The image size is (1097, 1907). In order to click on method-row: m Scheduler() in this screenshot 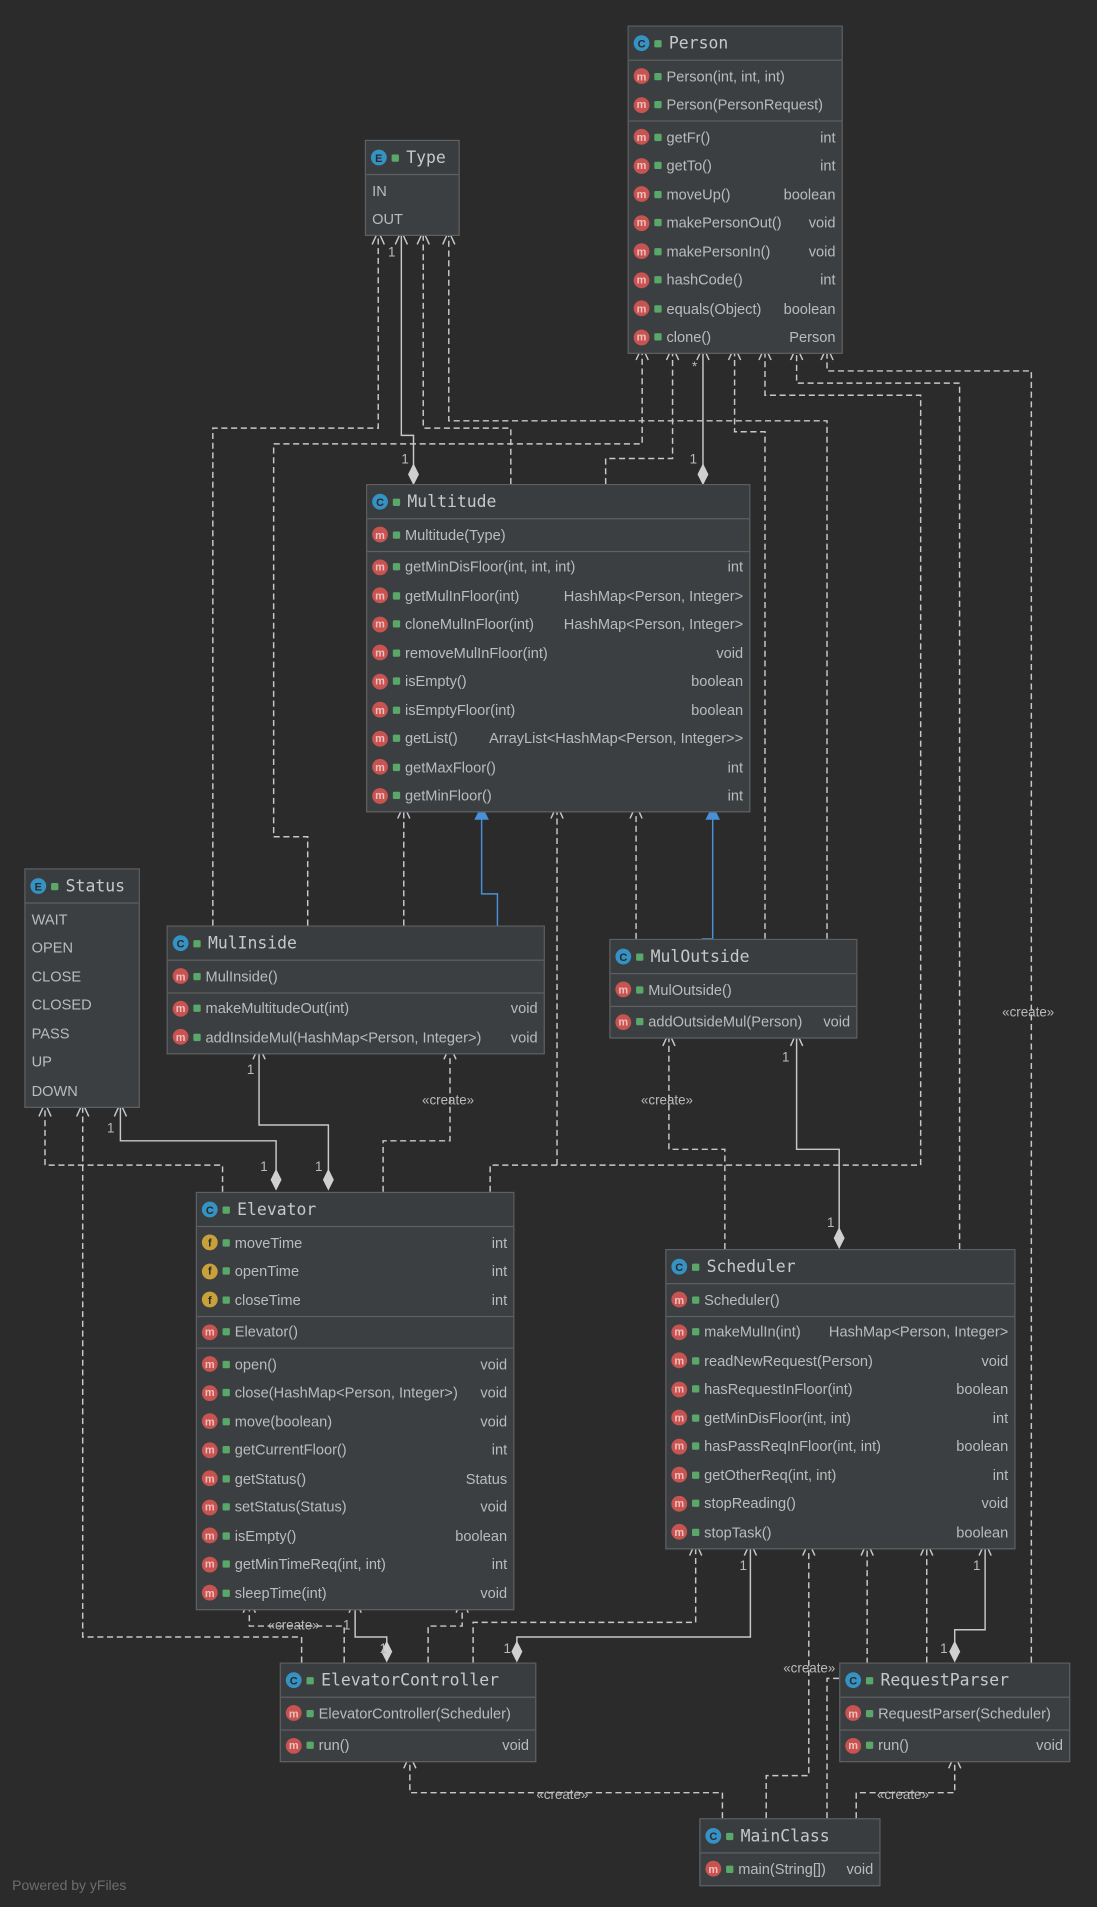, I will do `click(840, 1300)`.